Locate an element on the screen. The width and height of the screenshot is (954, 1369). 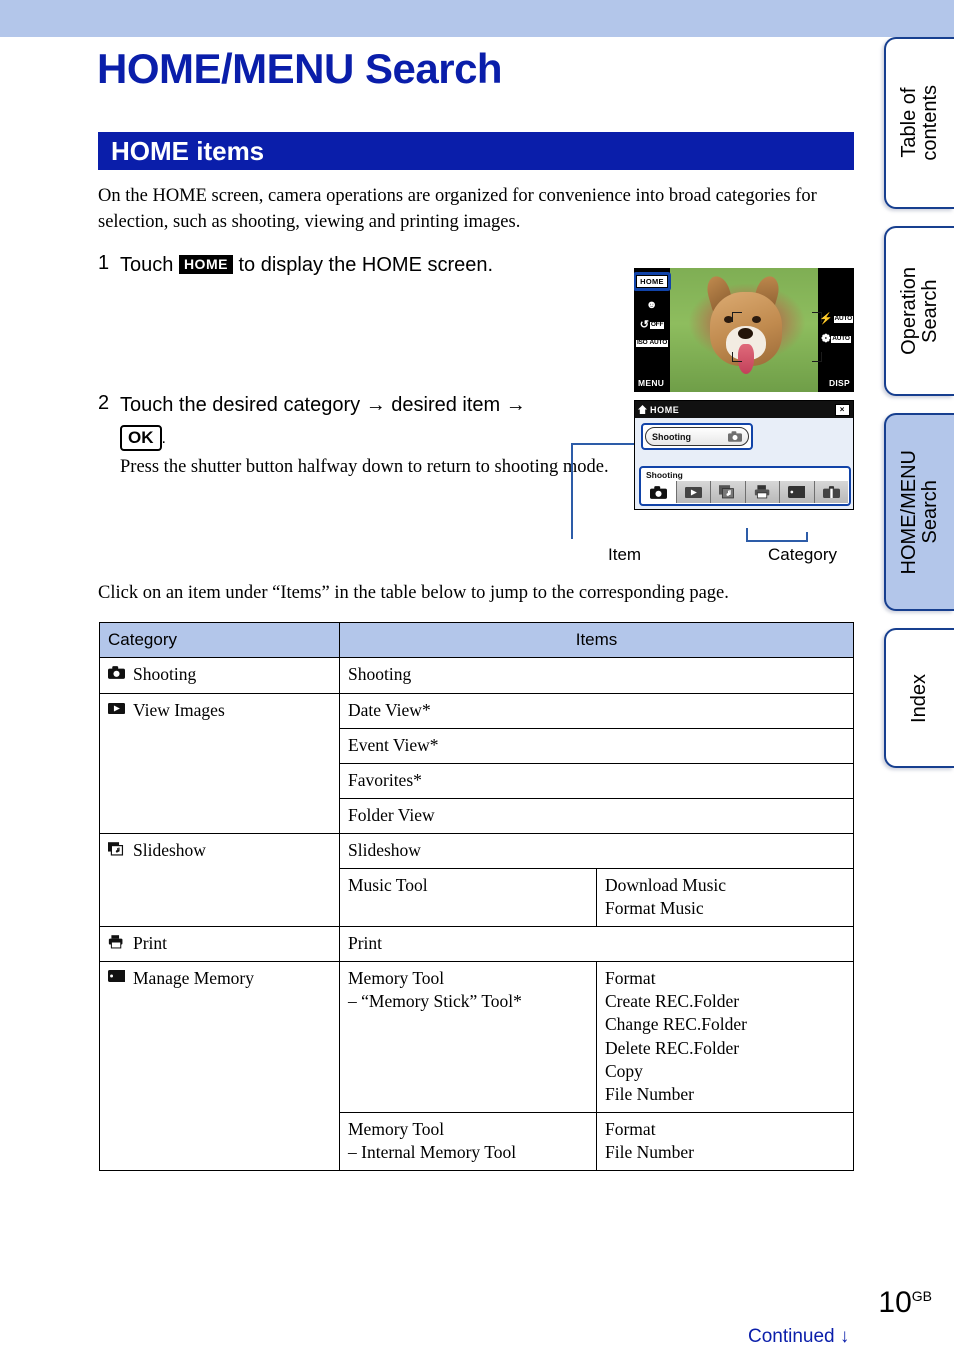
table-row: Slideshow Slideshow is located at coordinates (476, 880).